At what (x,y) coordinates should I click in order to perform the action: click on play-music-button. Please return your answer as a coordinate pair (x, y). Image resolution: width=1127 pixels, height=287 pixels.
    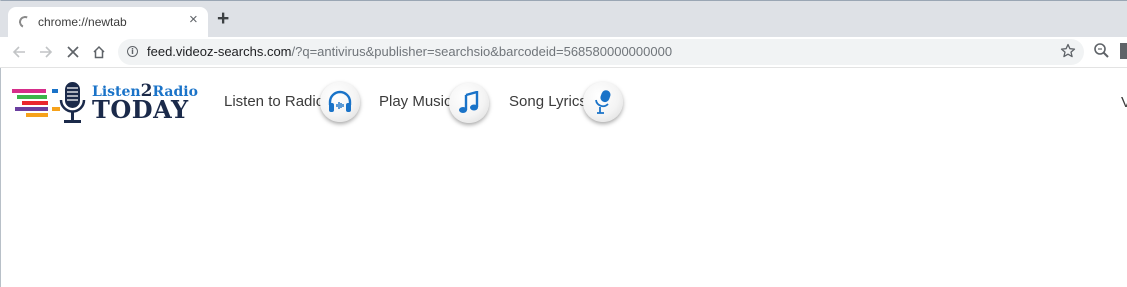
    Looking at the image, I should click on (469, 103).